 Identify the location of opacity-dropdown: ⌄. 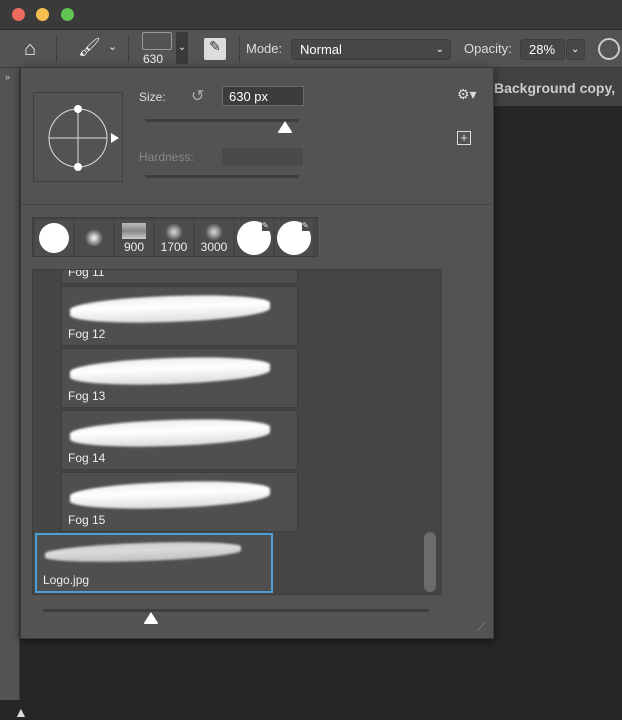
(575, 49).